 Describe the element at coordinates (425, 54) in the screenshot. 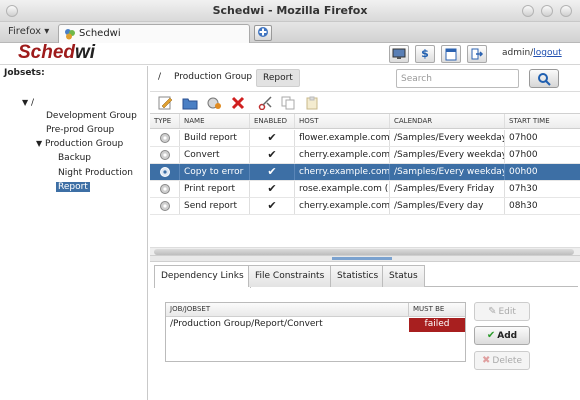

I see `dollar-button: $` at that location.